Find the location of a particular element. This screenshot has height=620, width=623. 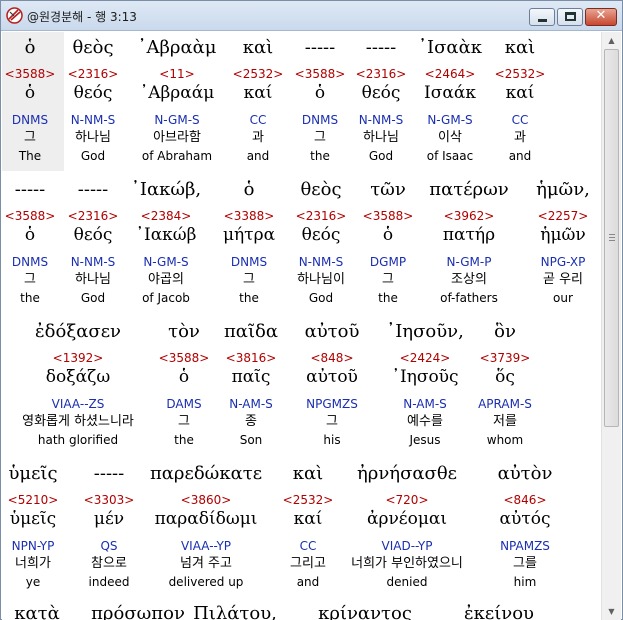

maximize-button is located at coordinates (570, 17).